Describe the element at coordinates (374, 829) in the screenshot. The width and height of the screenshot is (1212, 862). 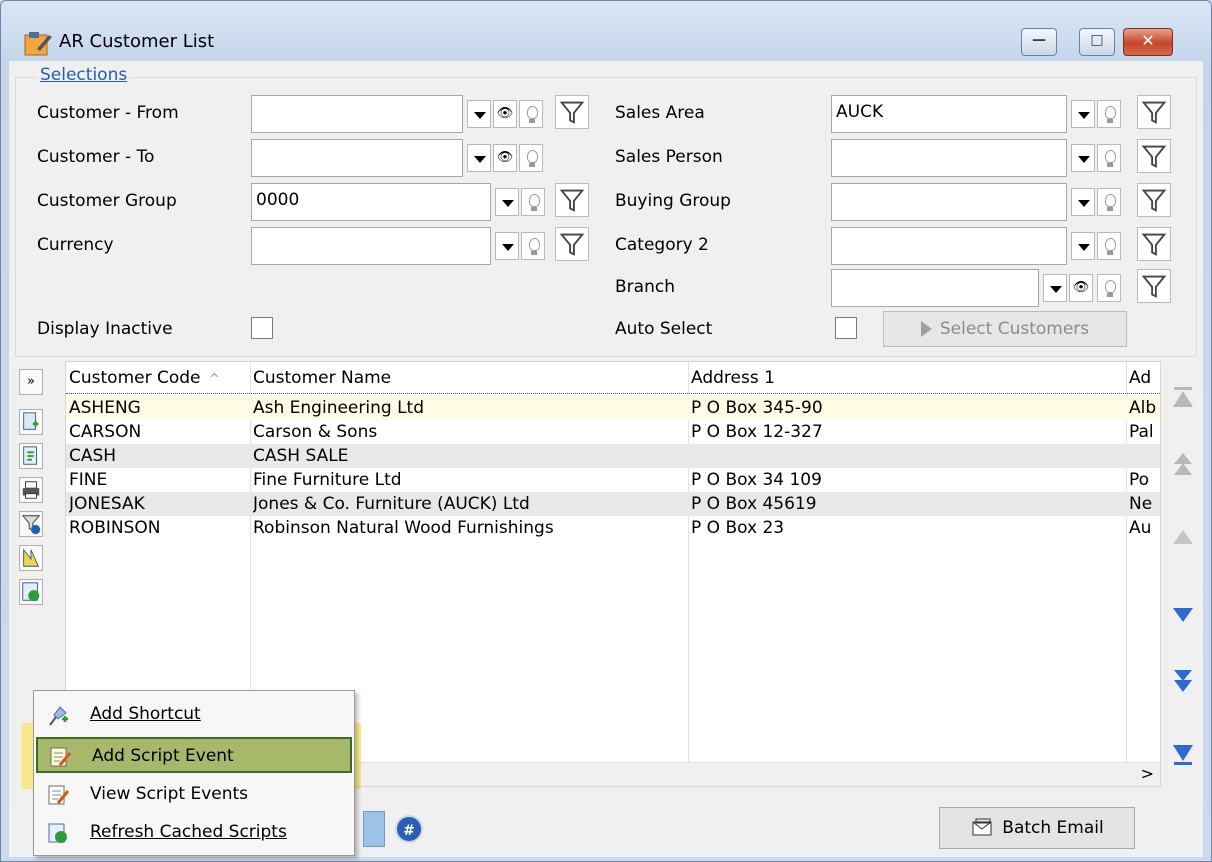
I see `status-field` at that location.